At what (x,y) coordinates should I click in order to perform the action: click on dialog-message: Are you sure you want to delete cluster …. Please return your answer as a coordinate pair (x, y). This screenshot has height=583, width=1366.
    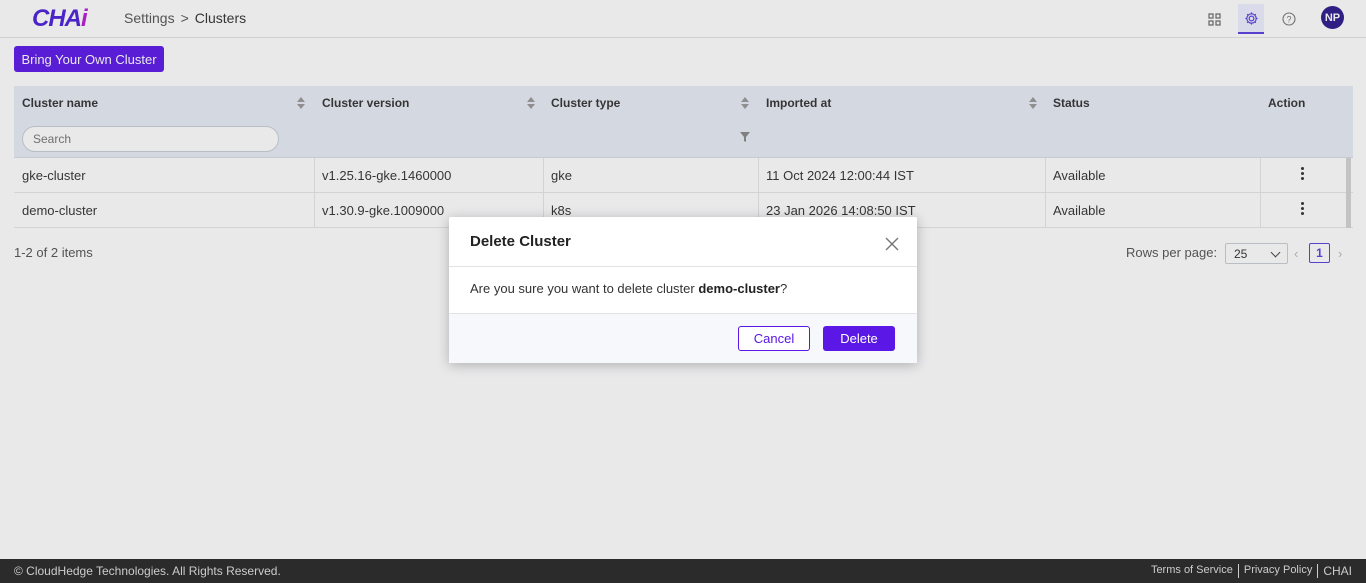
    Looking at the image, I should click on (629, 288).